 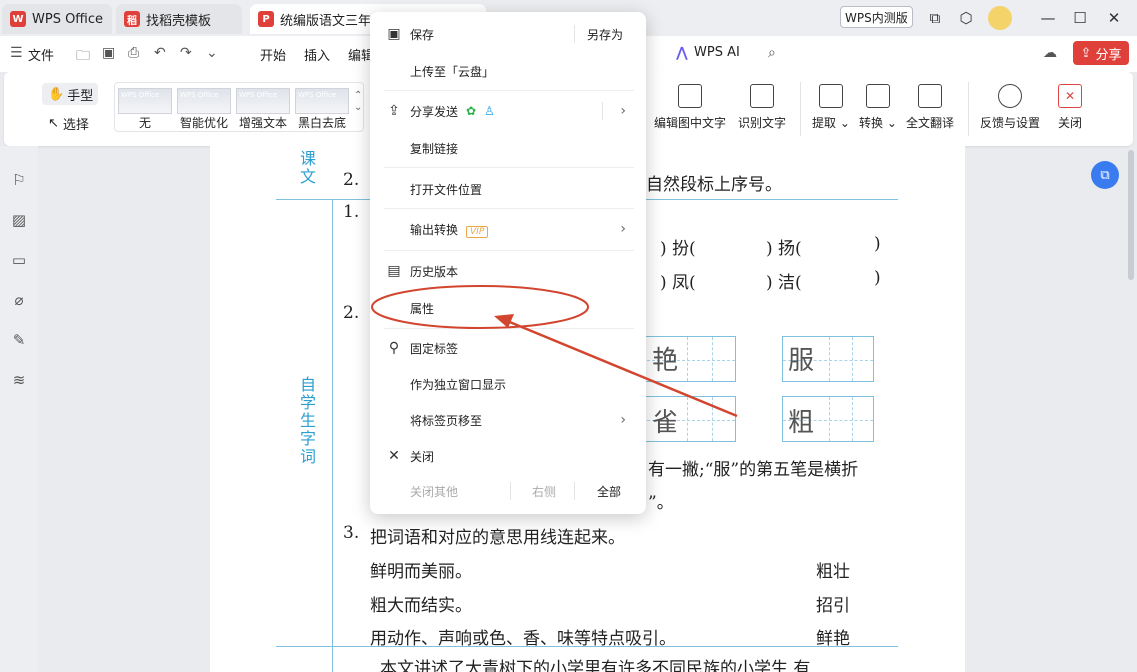 I want to click on annotation-overlay, so click(x=554, y=351).